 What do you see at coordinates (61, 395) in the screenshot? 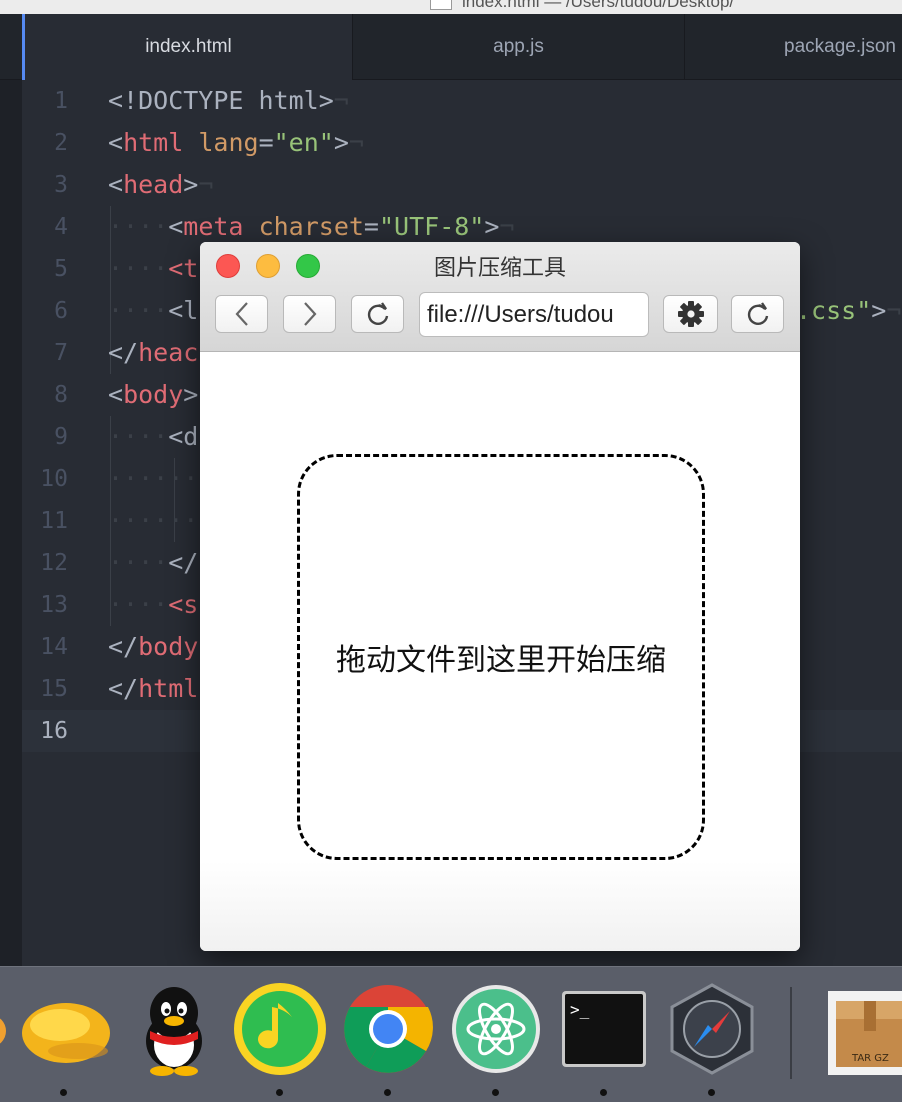
I see `line-number: 8` at bounding box center [61, 395].